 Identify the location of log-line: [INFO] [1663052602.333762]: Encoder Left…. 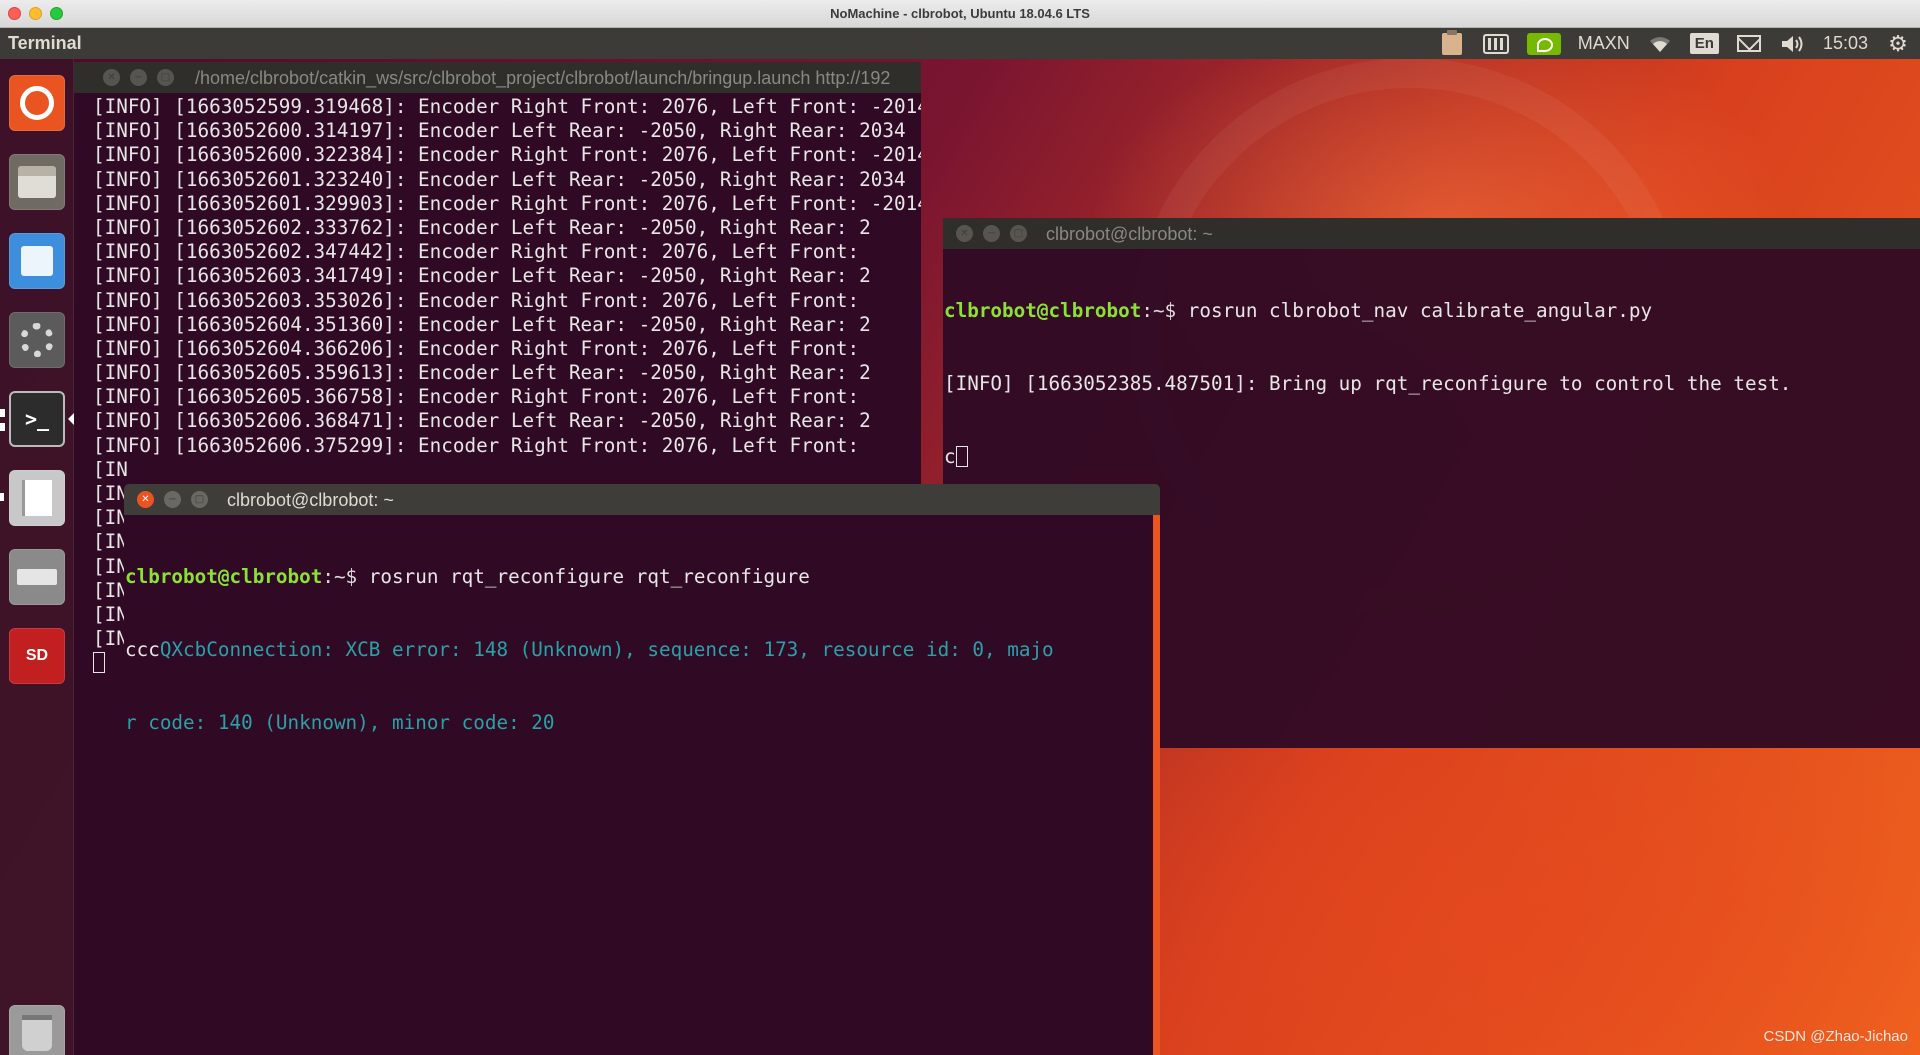
(482, 227).